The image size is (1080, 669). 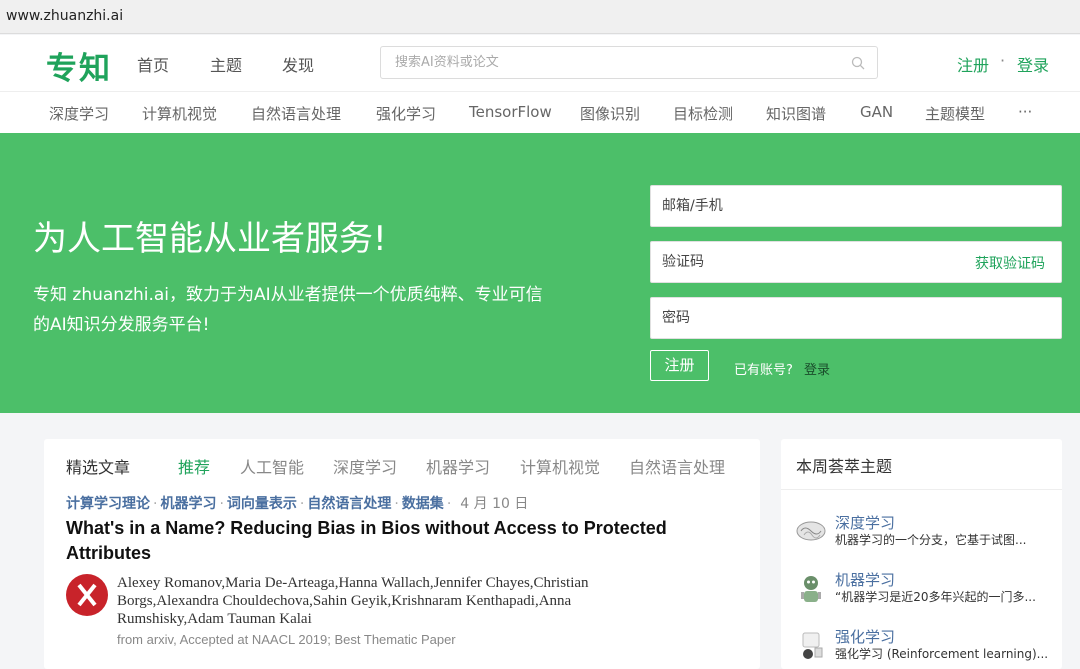 I want to click on search-icon, so click(x=858, y=63).